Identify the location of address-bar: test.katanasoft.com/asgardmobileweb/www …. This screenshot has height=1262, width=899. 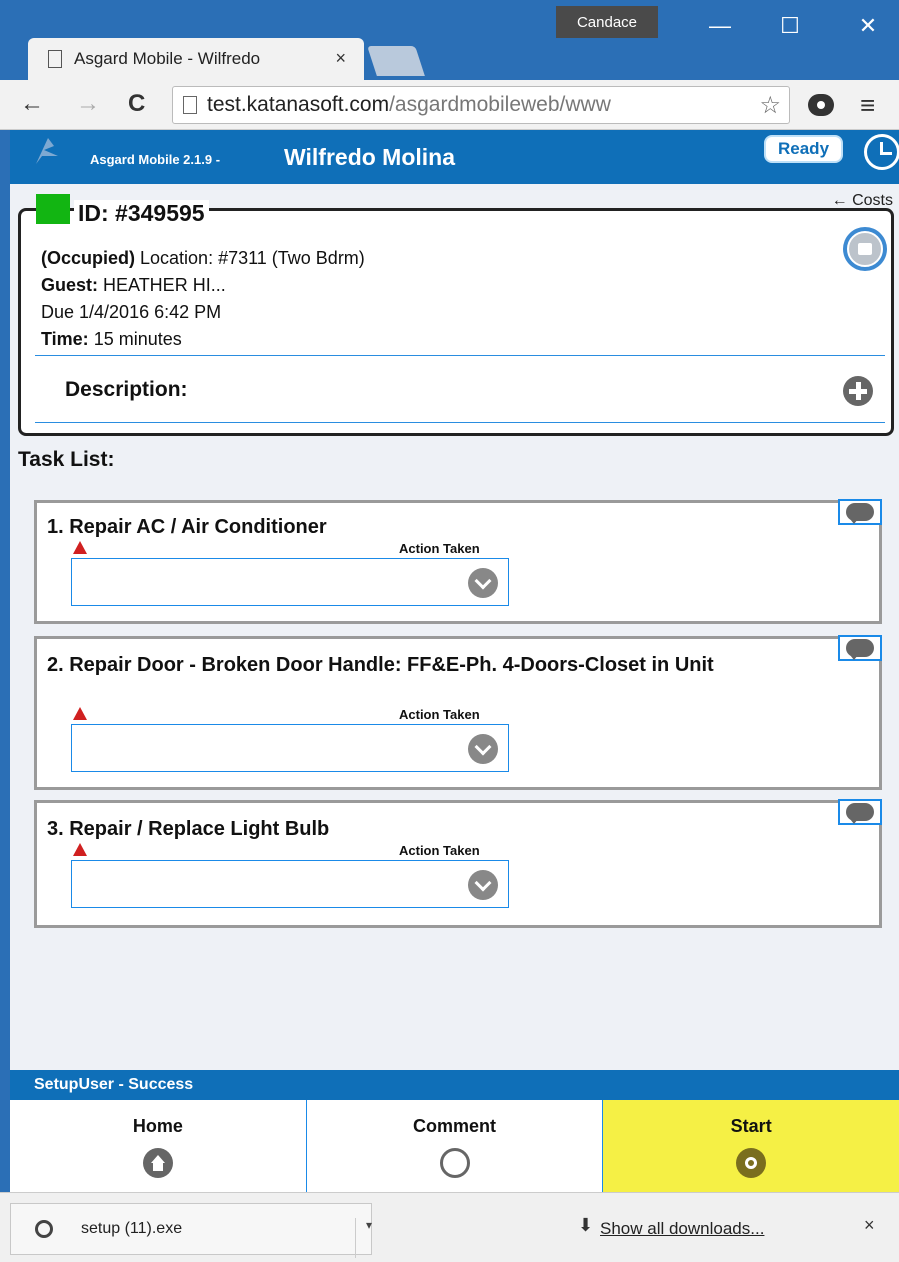
(481, 105).